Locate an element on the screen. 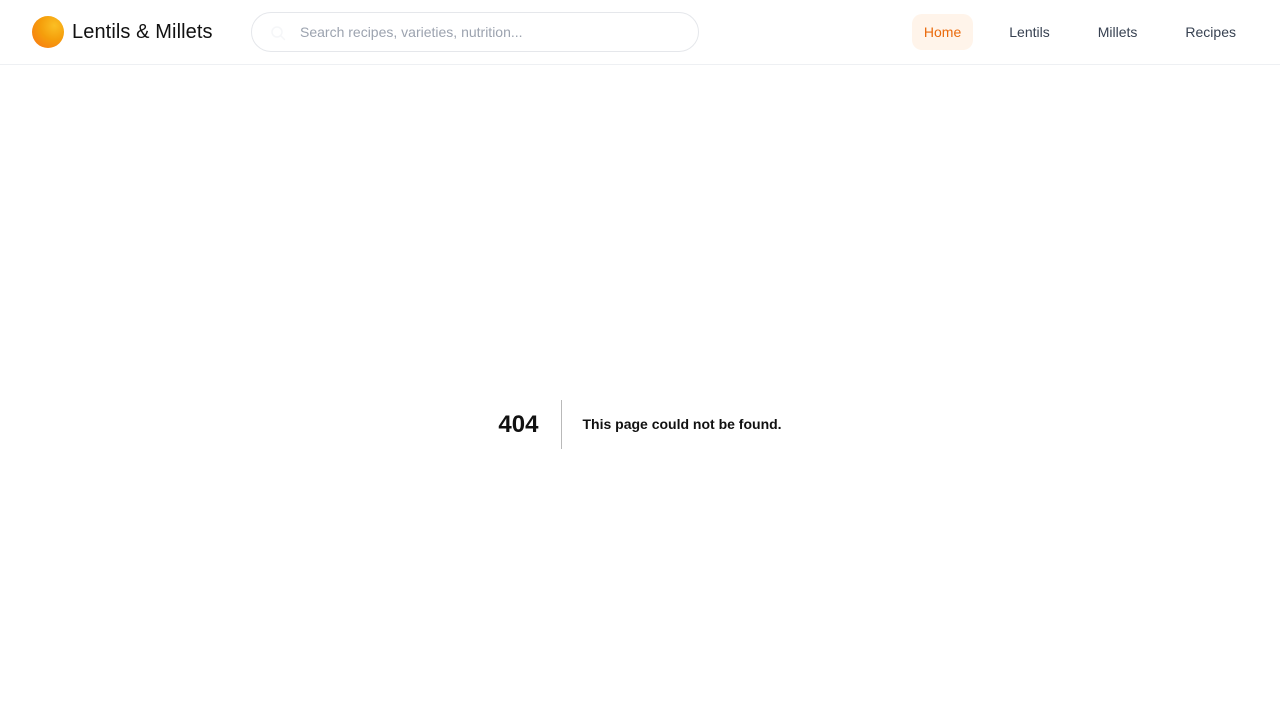 The width and height of the screenshot is (1280, 720). search-input is located at coordinates (495, 32).